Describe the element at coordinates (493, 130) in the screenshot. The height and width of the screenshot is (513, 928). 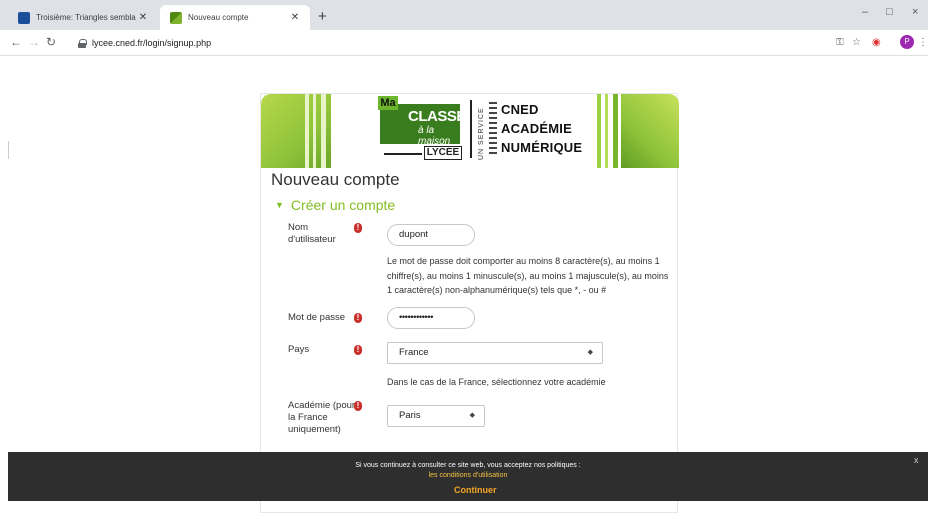
I see `cned-lines-icon` at that location.